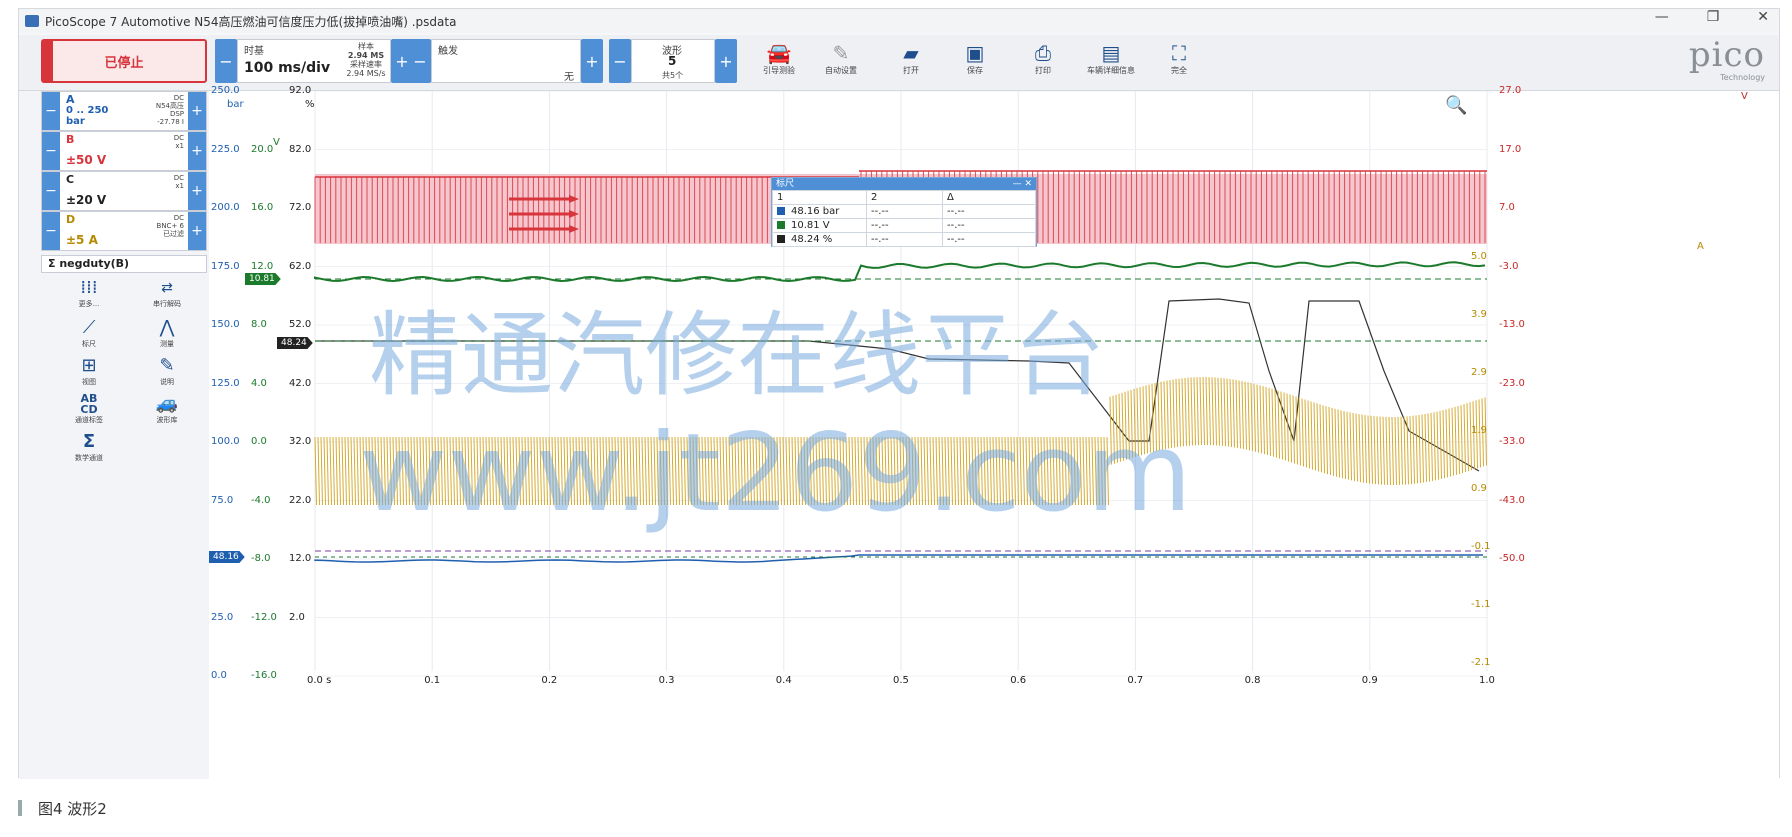 The width and height of the screenshot is (1792, 837). What do you see at coordinates (197, 111) in the screenshot?
I see `channel-a-increase: +` at bounding box center [197, 111].